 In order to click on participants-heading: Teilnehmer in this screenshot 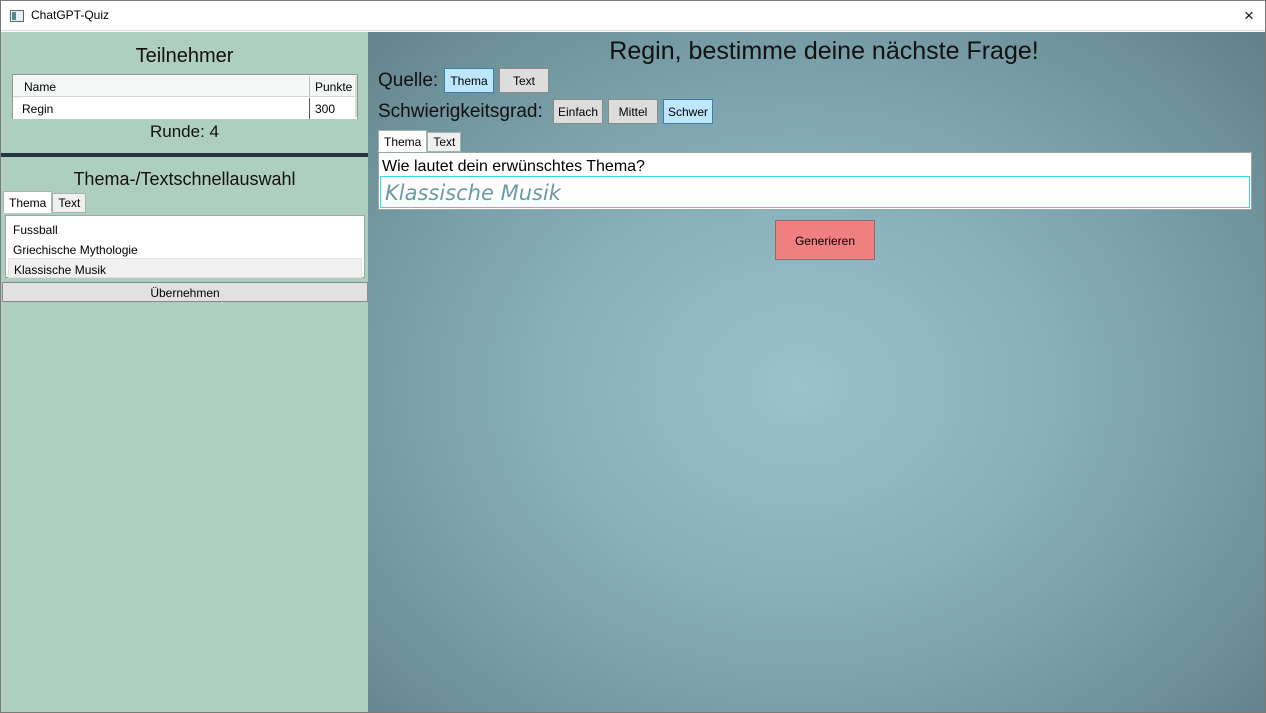, I will do `click(184, 56)`.